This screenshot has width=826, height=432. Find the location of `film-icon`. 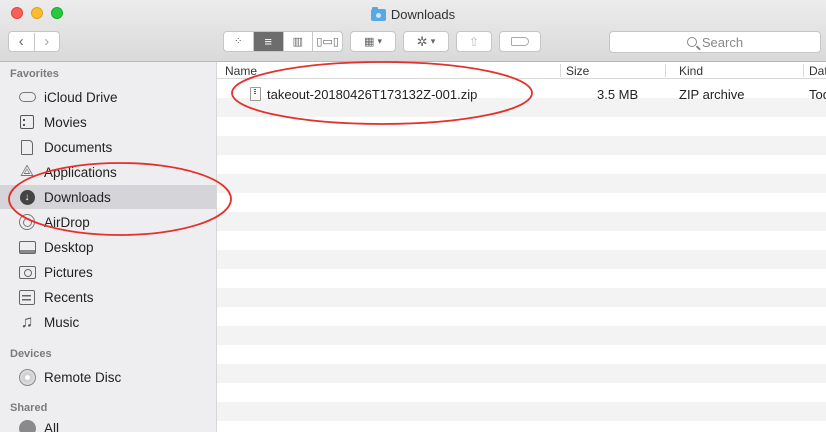

film-icon is located at coordinates (27, 122).